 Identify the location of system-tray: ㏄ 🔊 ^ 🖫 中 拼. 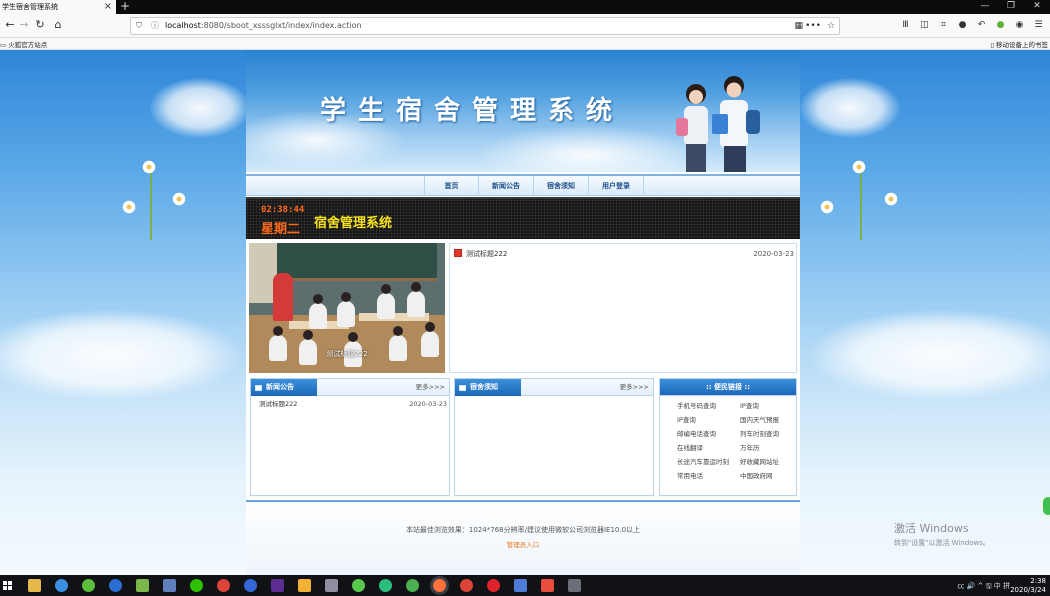
(983, 587).